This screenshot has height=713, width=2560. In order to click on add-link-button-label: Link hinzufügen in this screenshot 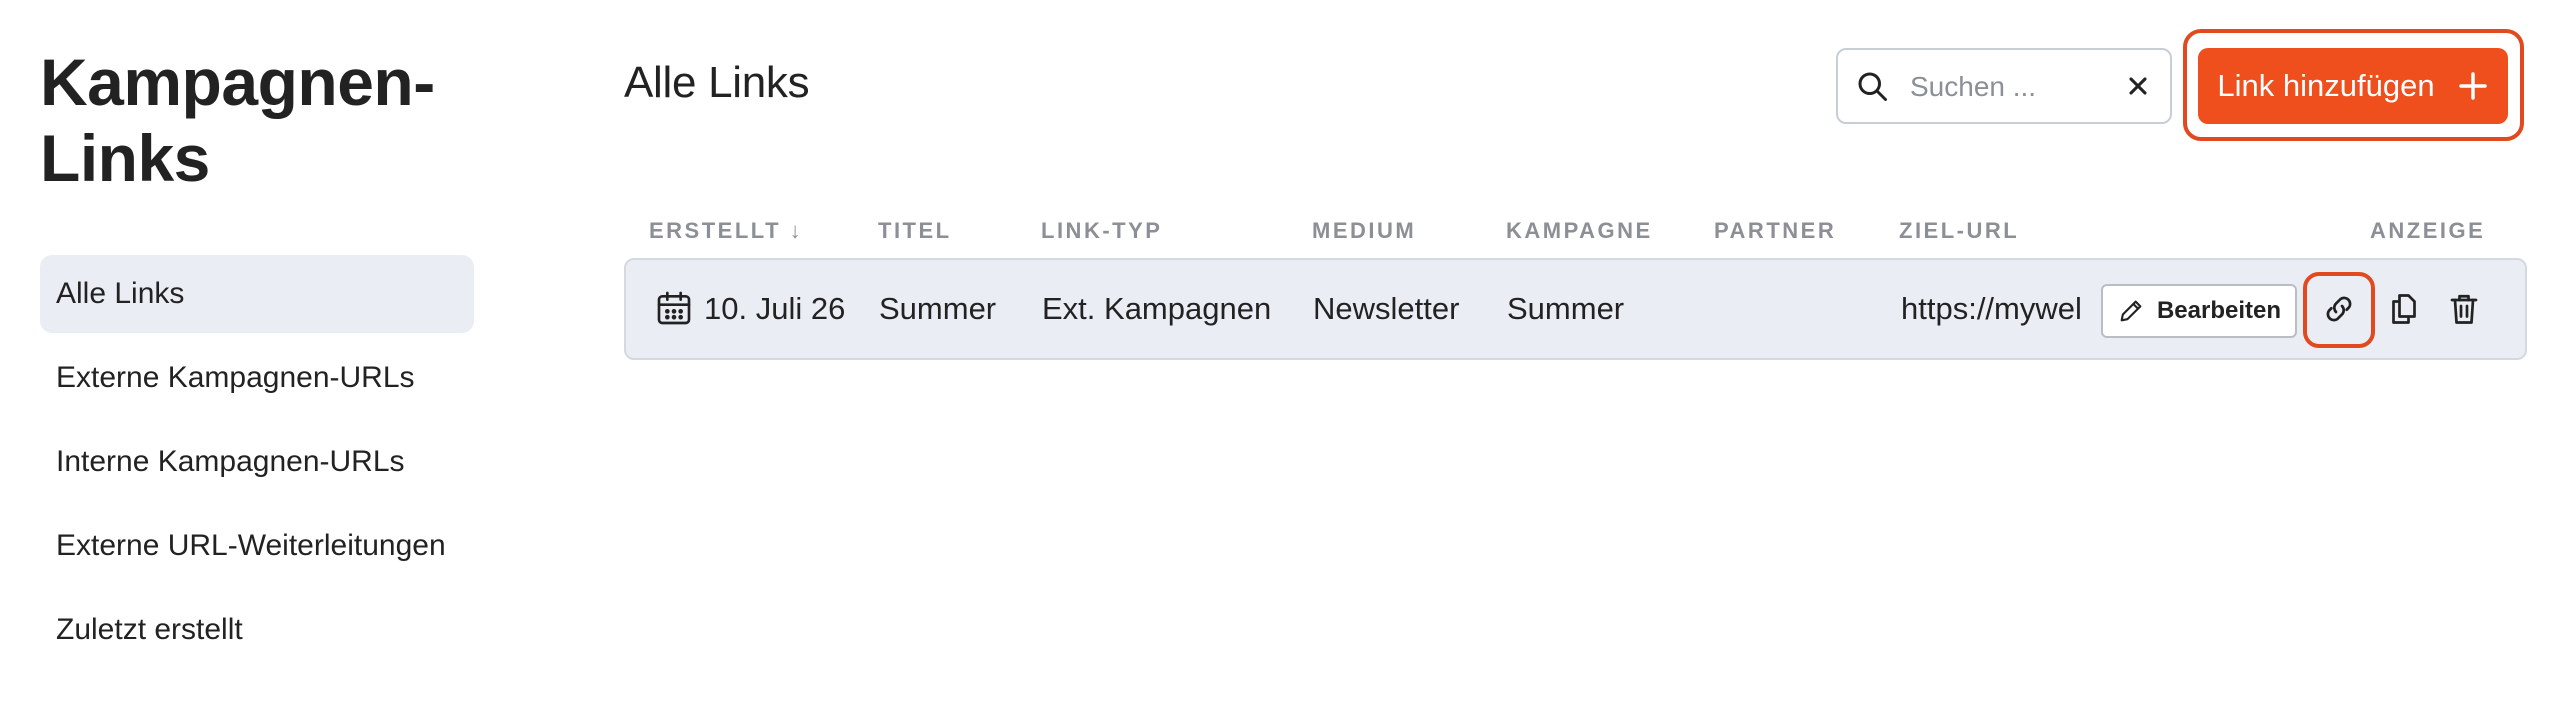, I will do `click(2326, 85)`.